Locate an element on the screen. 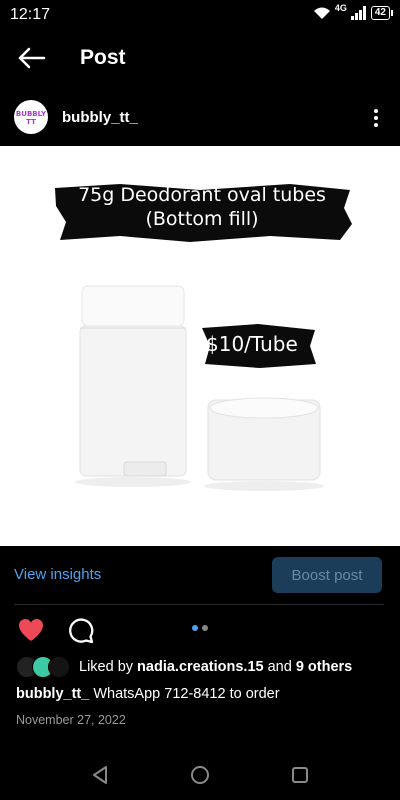  likes-middle: and is located at coordinates (279, 667).